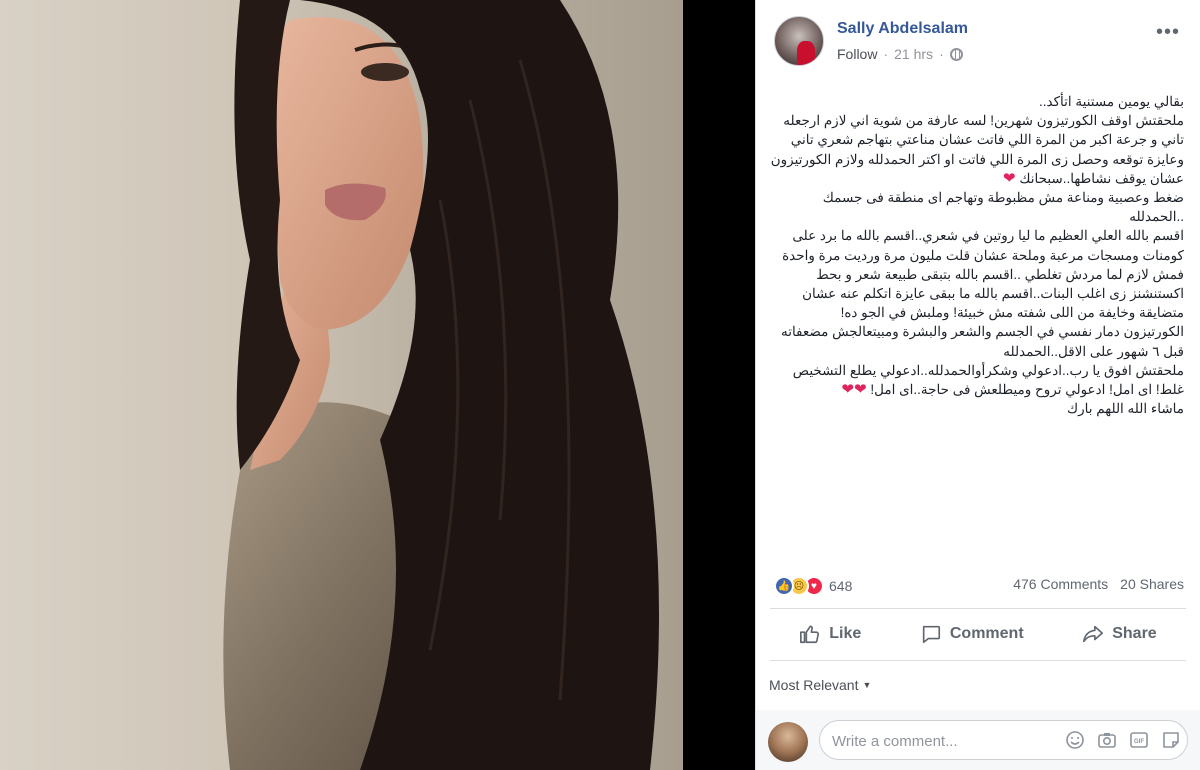  What do you see at coordinates (813, 586) in the screenshot?
I see `reactions-summary: 👍 ☹ ♥ 648` at bounding box center [813, 586].